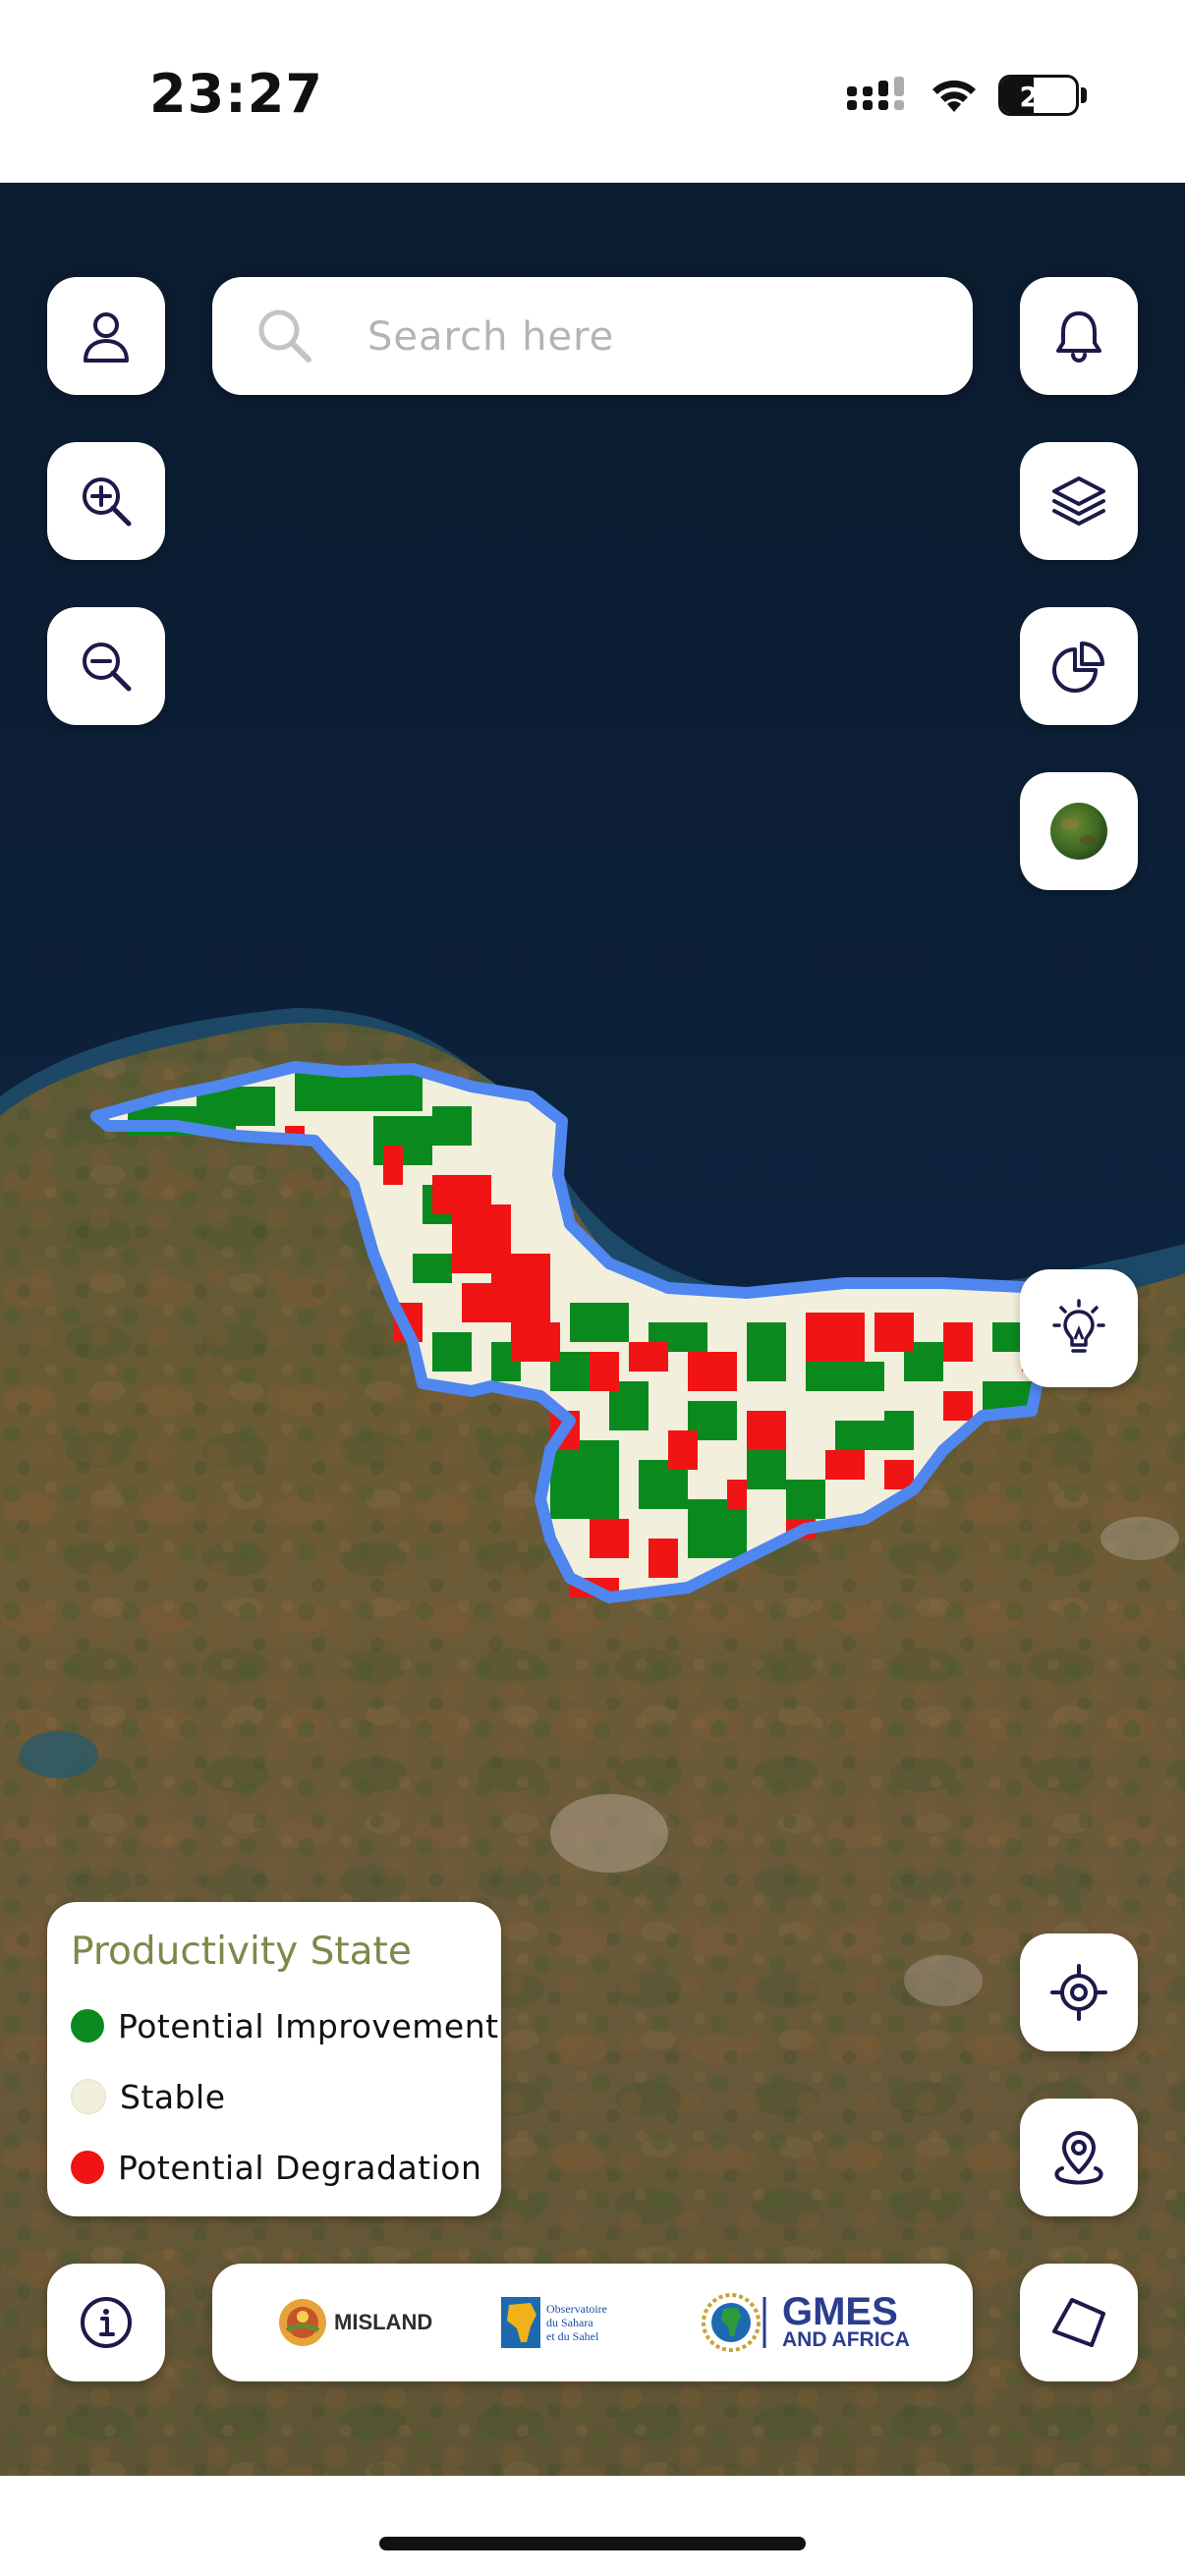  I want to click on gmes-title: GMES, so click(840, 2311).